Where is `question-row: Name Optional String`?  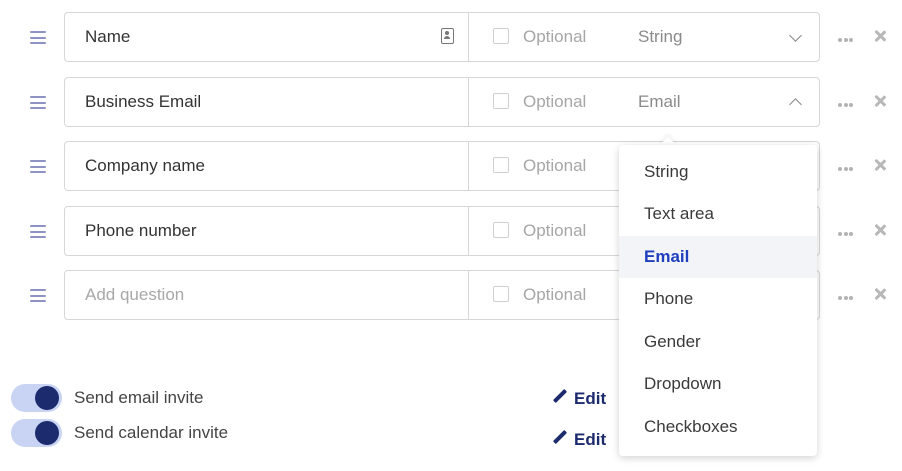 question-row: Name Optional String is located at coordinates (451, 37).